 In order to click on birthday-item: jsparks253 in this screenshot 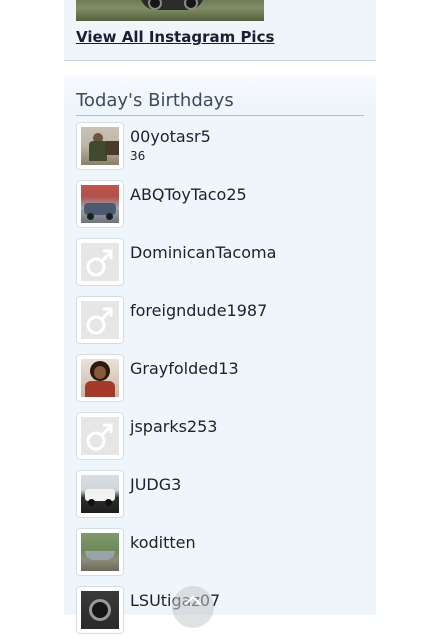, I will do `click(220, 441)`.